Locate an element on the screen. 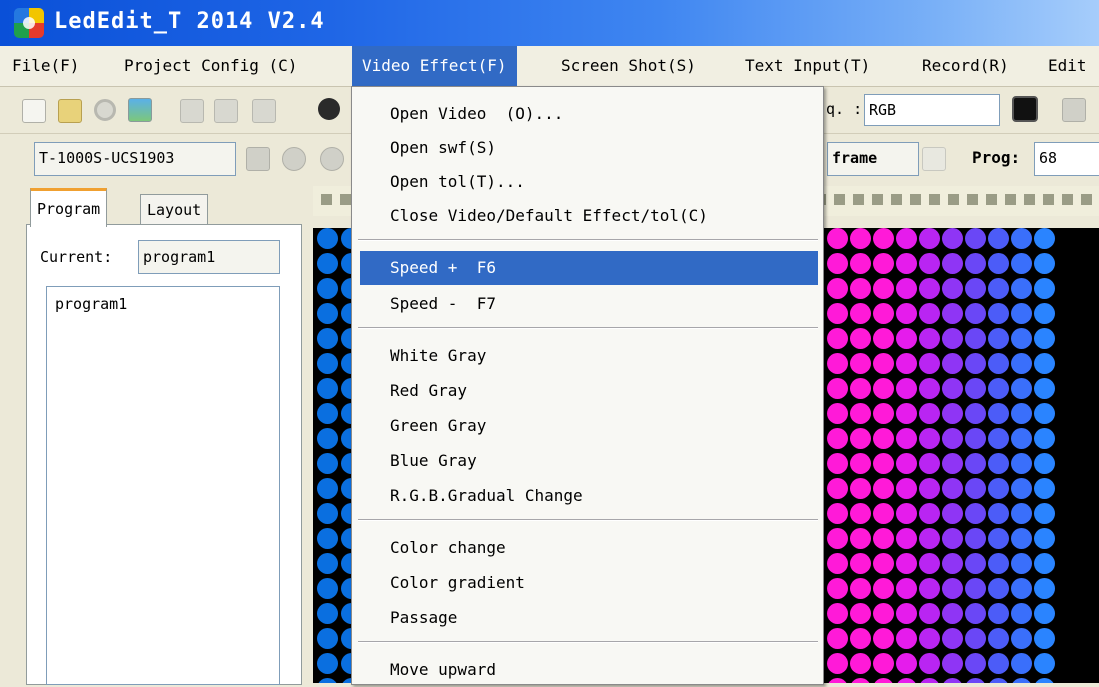 This screenshot has height=687, width=1099. menu-item-speed-down: Speed - F7 is located at coordinates (589, 304).